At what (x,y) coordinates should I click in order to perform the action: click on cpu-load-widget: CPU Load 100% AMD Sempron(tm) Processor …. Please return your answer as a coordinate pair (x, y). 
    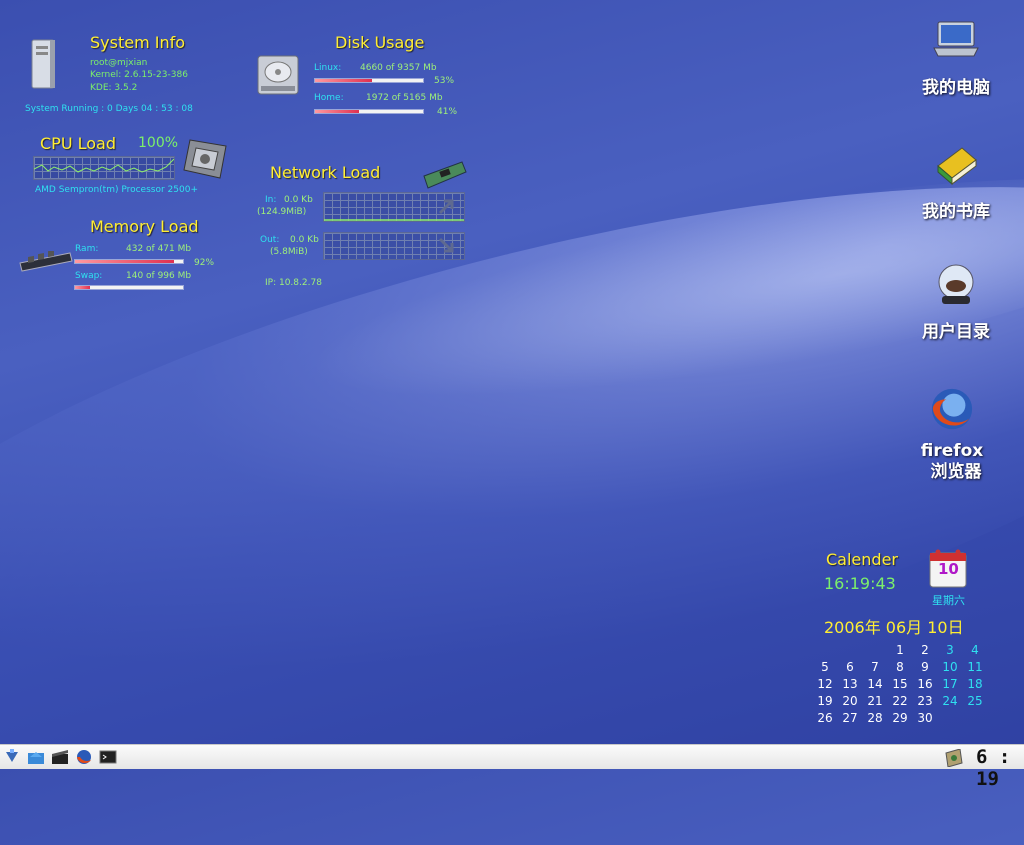
    Looking at the image, I should click on (132, 169).